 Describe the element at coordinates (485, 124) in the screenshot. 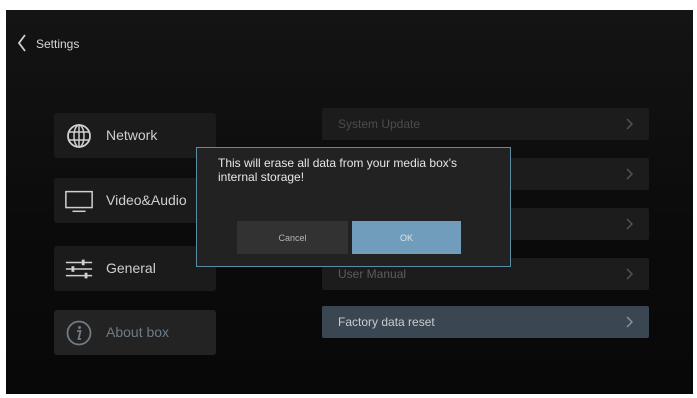

I see `list-item-system-update: System Update` at that location.